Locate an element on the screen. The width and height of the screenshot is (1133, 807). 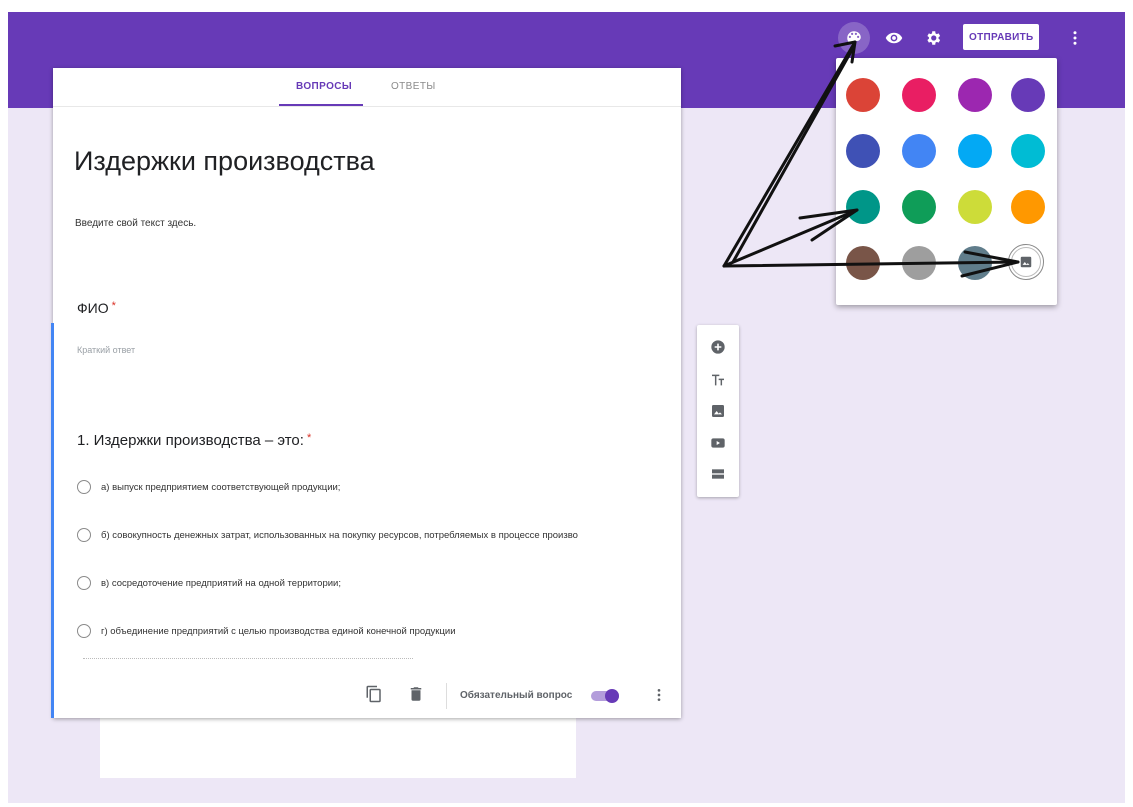
settings-icon is located at coordinates (934, 38).